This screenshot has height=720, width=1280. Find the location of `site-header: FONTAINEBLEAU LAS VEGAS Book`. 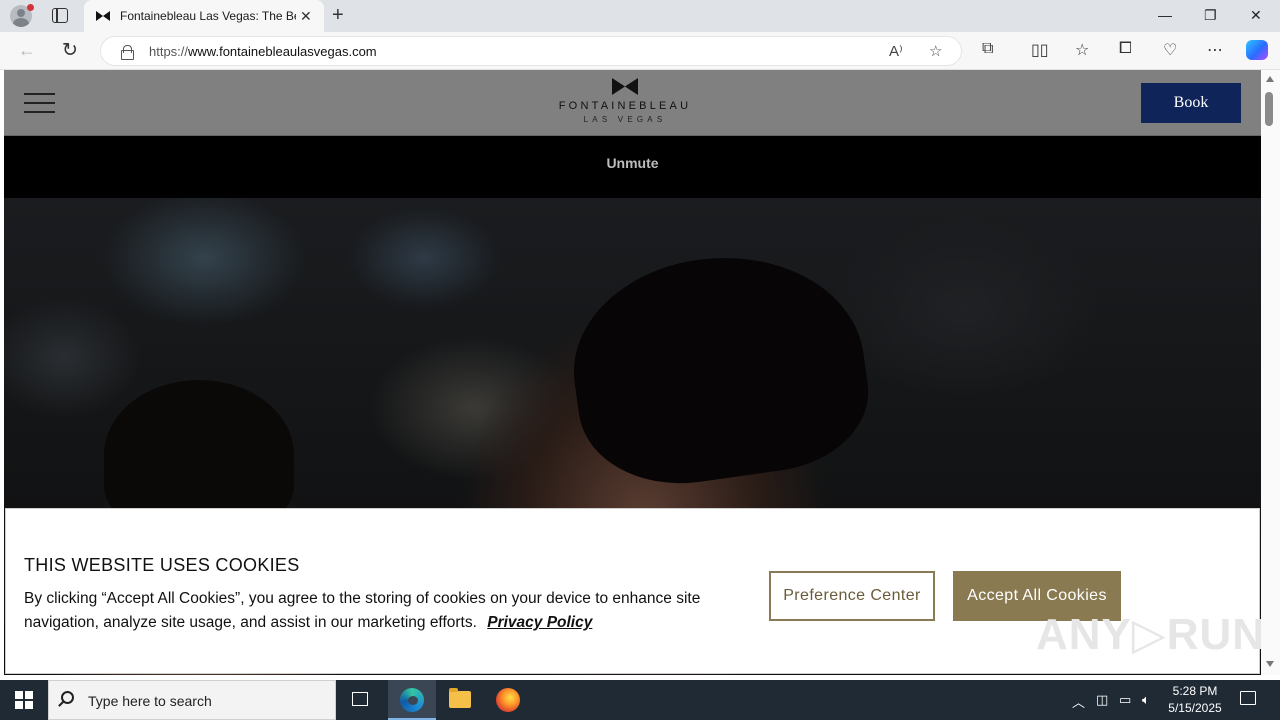

site-header: FONTAINEBLEAU LAS VEGAS Book is located at coordinates (632, 103).